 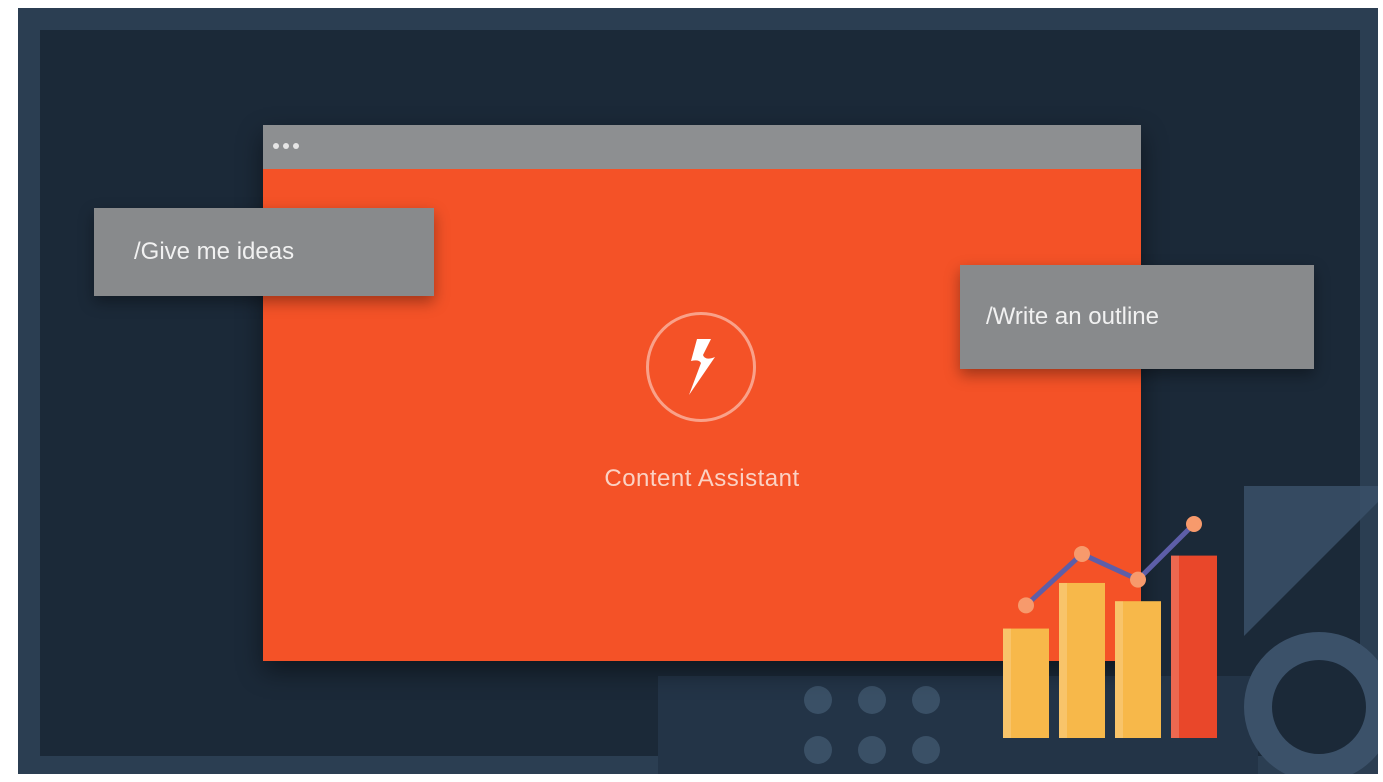 What do you see at coordinates (1311, 561) in the screenshot?
I see `decorative-triangle` at bounding box center [1311, 561].